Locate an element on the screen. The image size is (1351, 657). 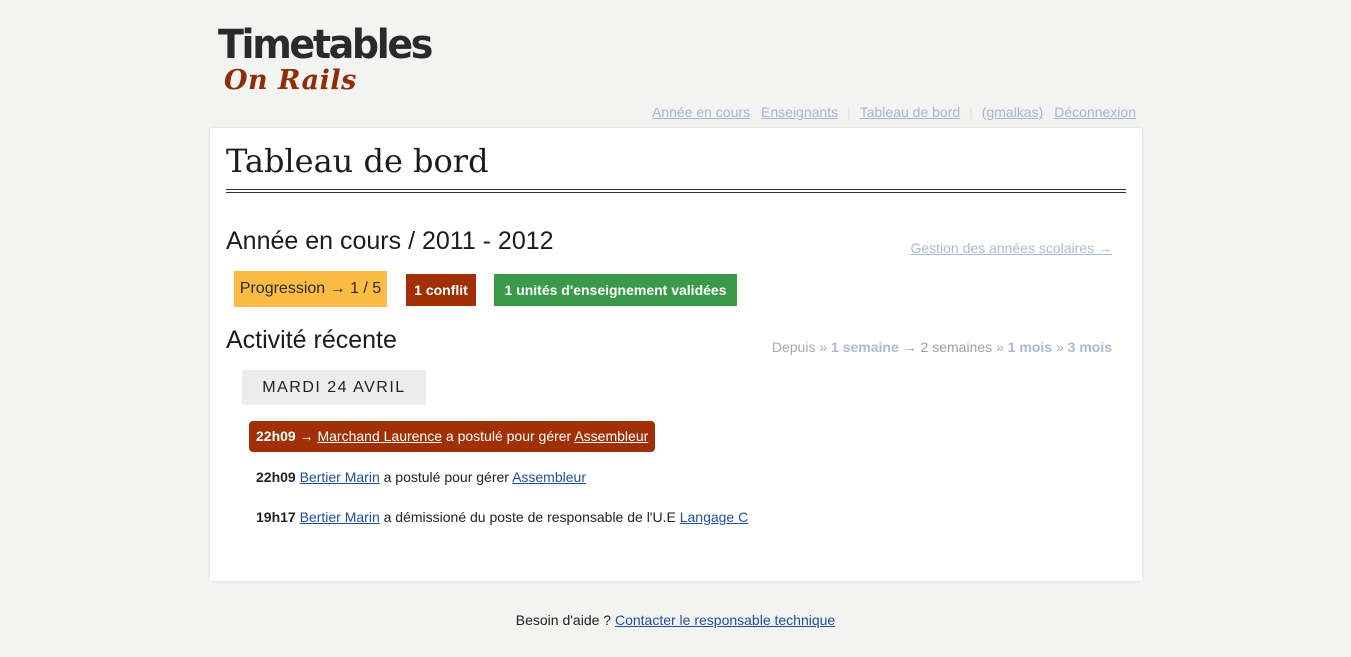
filter-three-months: 3 mois is located at coordinates (1090, 347).